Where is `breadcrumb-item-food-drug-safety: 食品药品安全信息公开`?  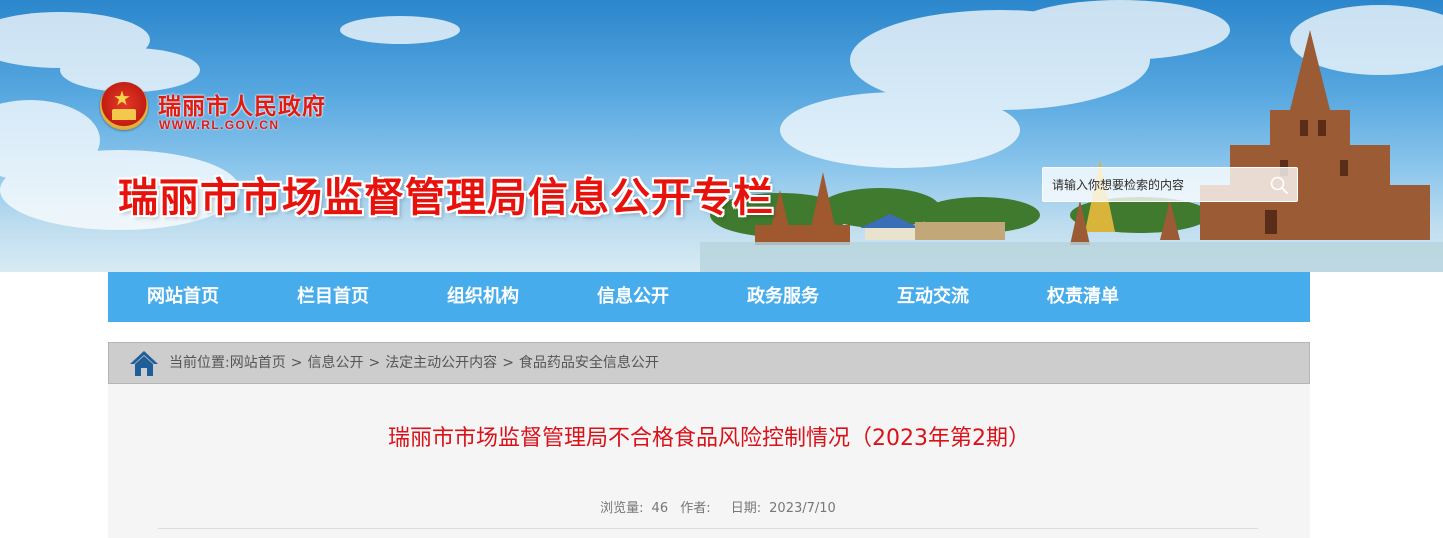
breadcrumb-item-food-drug-safety: 食品药品安全信息公开 is located at coordinates (589, 363).